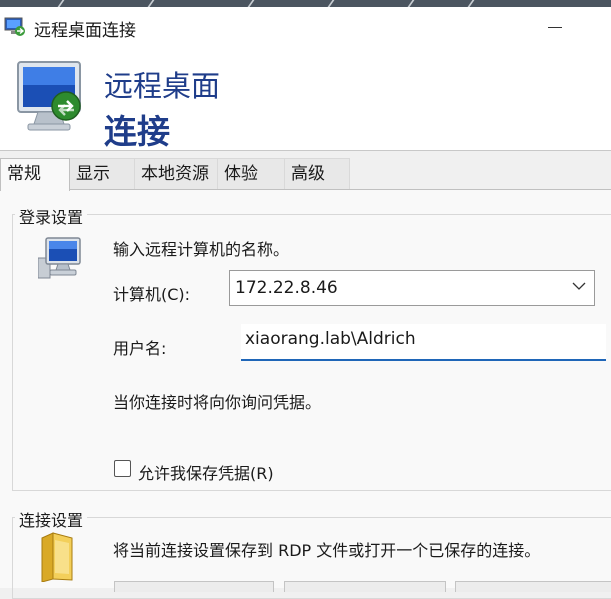 The width and height of the screenshot is (611, 599). What do you see at coordinates (555, 27) in the screenshot?
I see `minimize-icon` at bounding box center [555, 27].